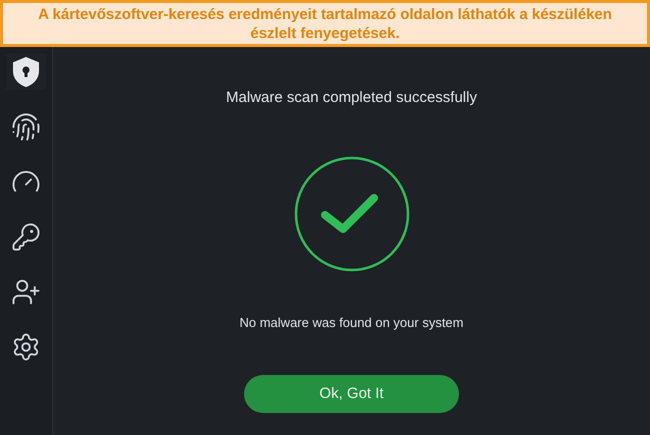 The width and height of the screenshot is (650, 435). I want to click on settings-icon, so click(26, 347).